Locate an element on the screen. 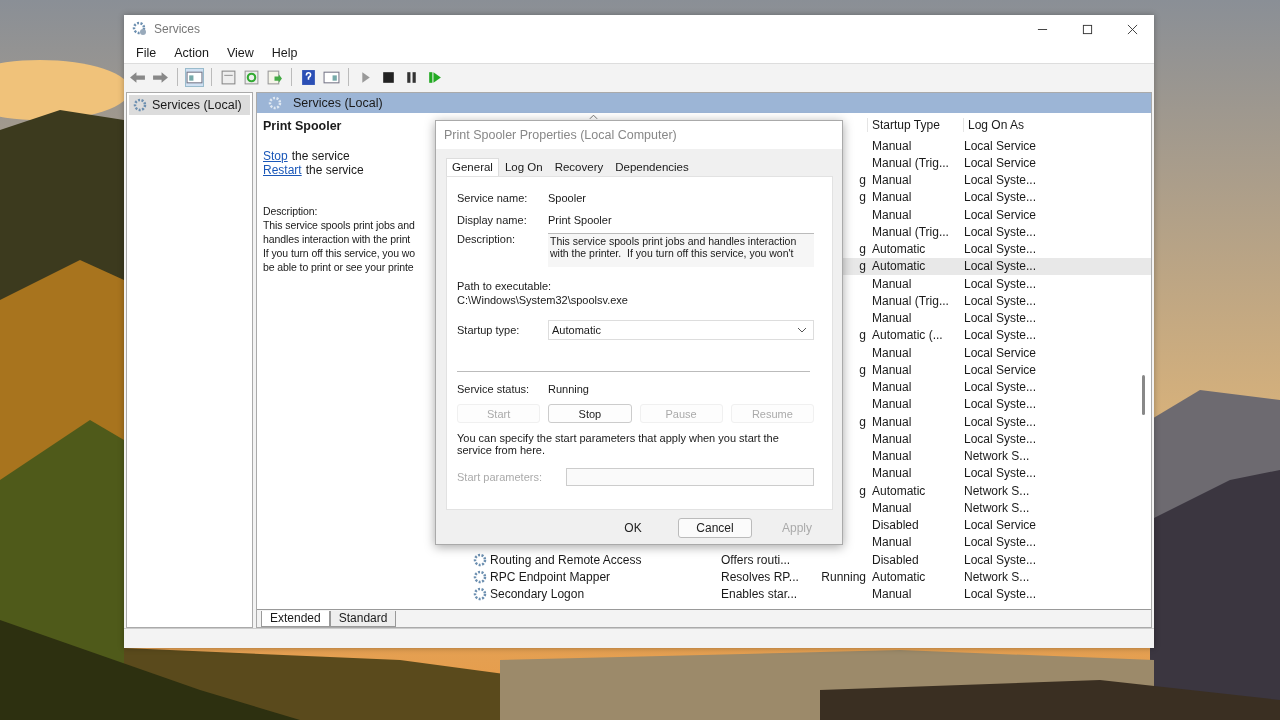 The height and width of the screenshot is (720, 1280). description-line: If you turn off this service, you wo is located at coordinates (340, 253).